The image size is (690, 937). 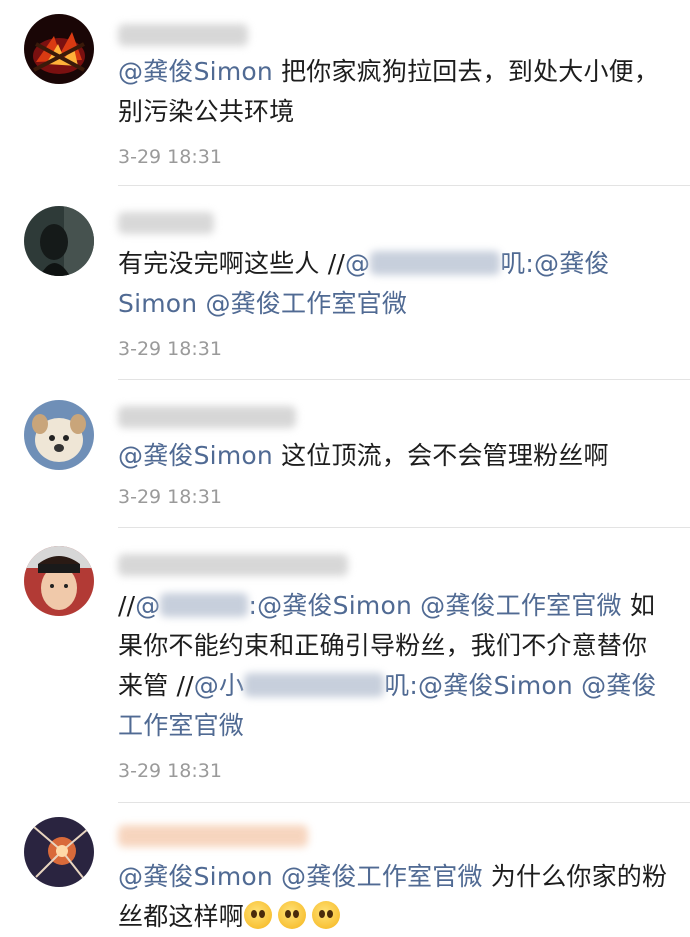 I want to click on comment-text: 有完没完啊这些人 //@ 叽:@龚俊Simon @龚俊工作室官微, so click(x=394, y=284).